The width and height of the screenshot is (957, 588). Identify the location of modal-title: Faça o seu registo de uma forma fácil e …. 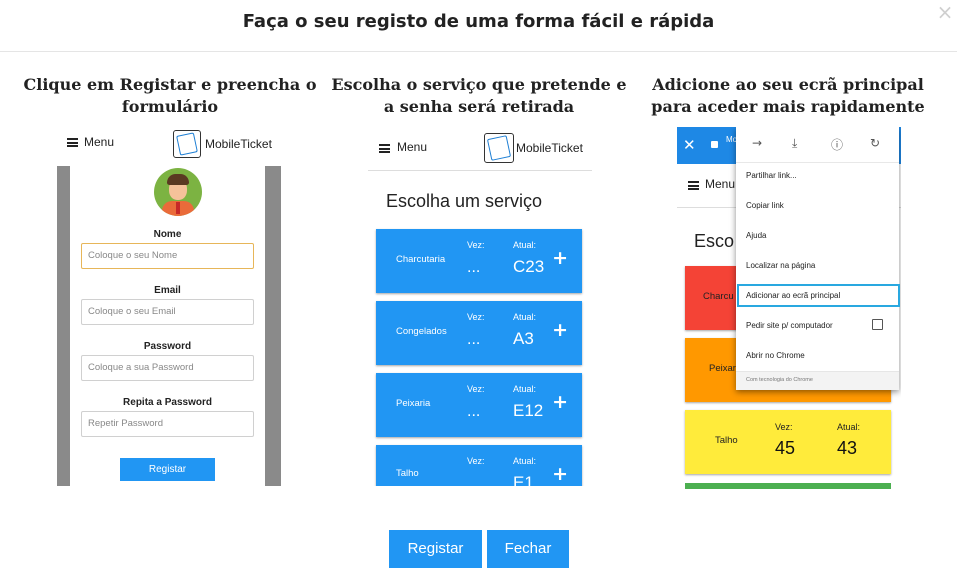
(478, 21).